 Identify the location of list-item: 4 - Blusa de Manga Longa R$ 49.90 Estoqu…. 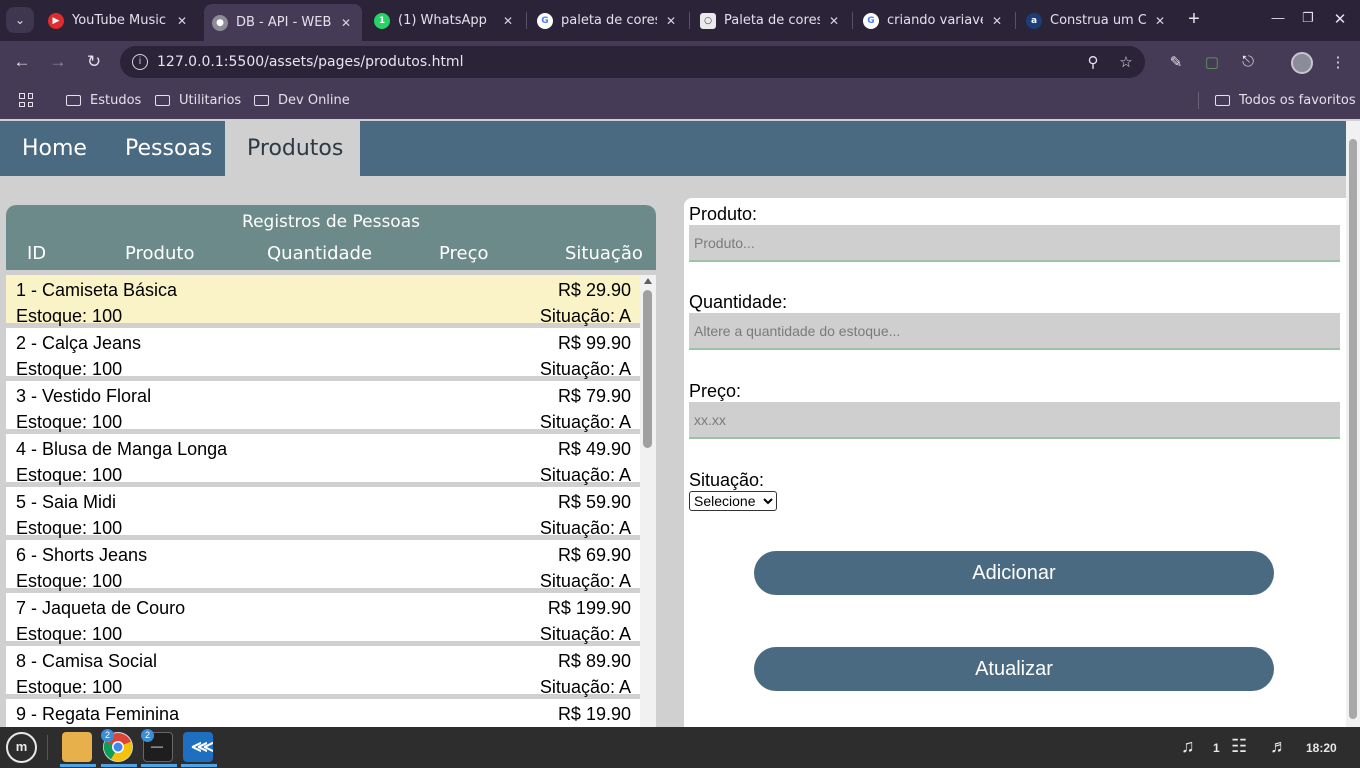
(323, 460).